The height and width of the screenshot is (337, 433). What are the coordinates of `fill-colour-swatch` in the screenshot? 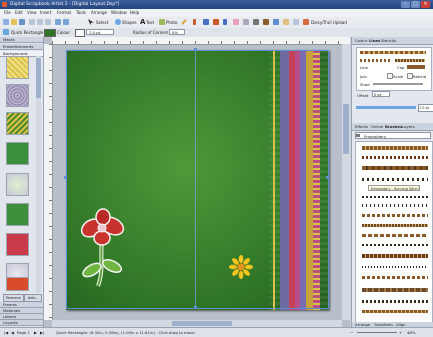 It's located at (50, 33).